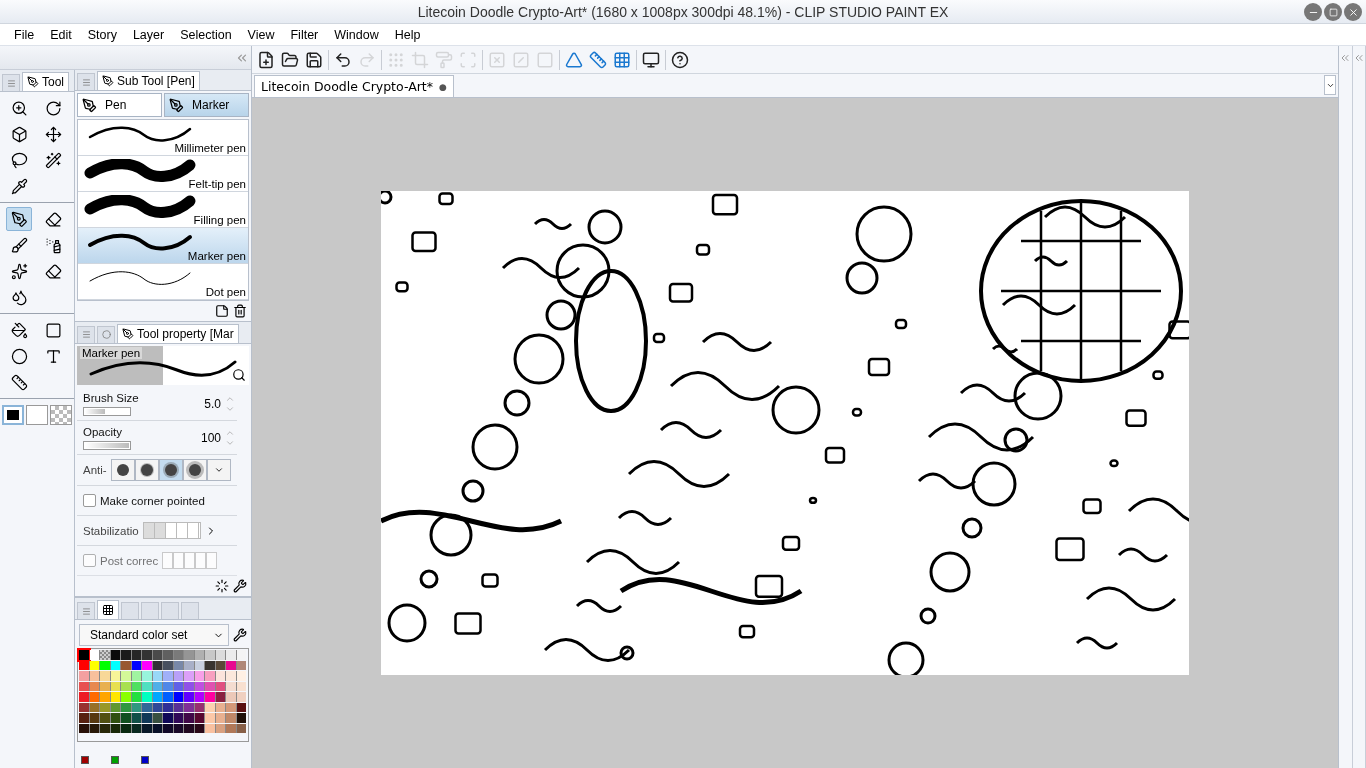 The height and width of the screenshot is (768, 1366). What do you see at coordinates (148, 81) in the screenshot?
I see `sub-tool-panel-tab: Sub Tool [Pen]` at bounding box center [148, 81].